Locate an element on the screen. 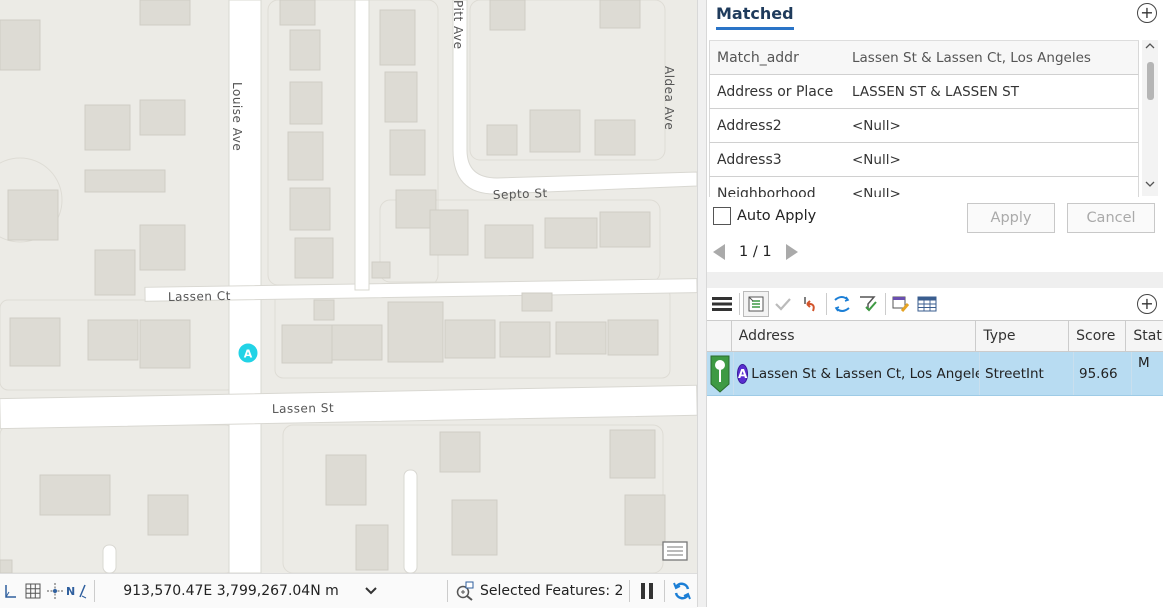 The height and width of the screenshot is (608, 1163). cell-type: StreetInt is located at coordinates (1027, 373).